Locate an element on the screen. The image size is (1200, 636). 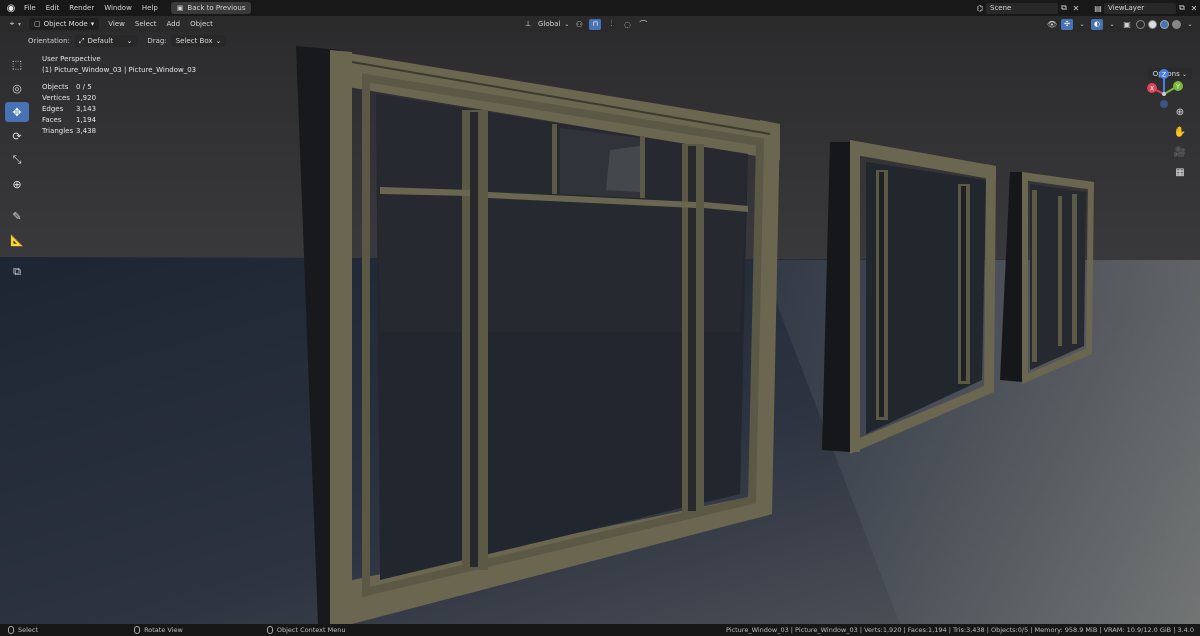
status-rotate: Rotate View is located at coordinates (158, 630).